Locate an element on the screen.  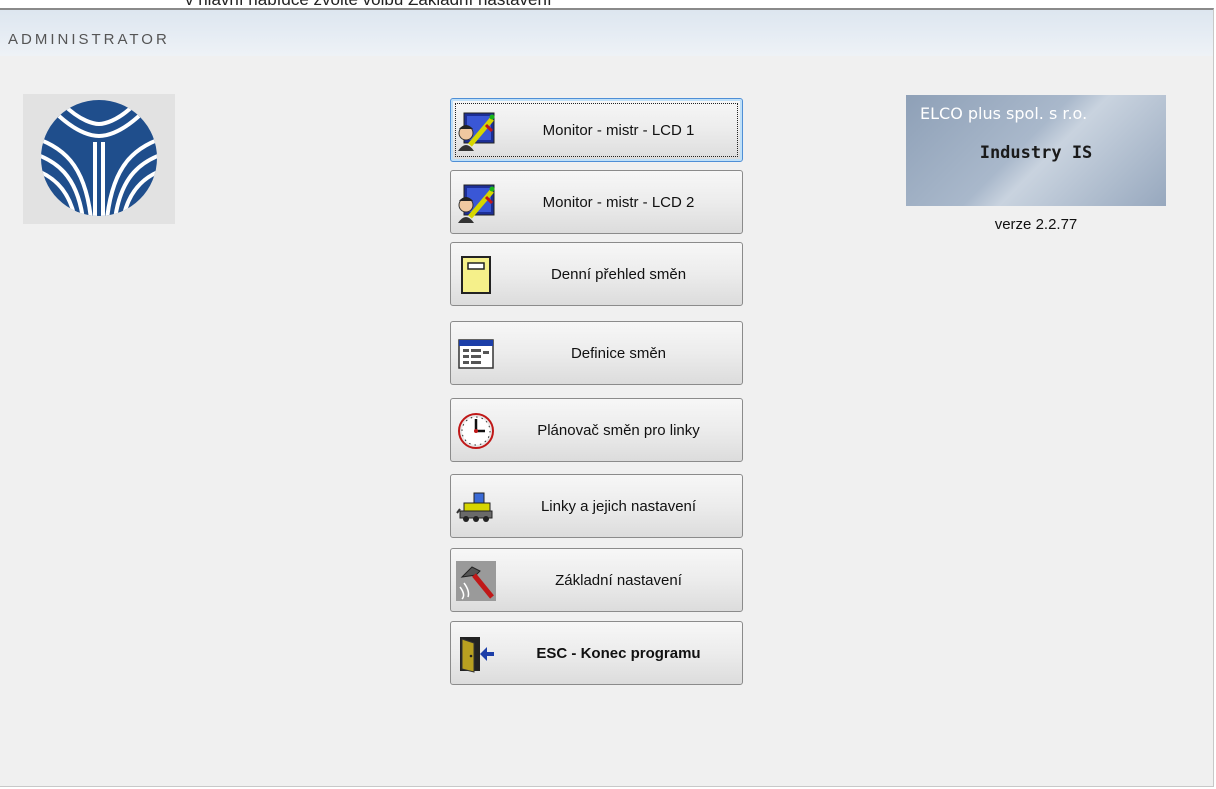
shift-planner-button: Plánovač směn pro linky is located at coordinates (596, 430).